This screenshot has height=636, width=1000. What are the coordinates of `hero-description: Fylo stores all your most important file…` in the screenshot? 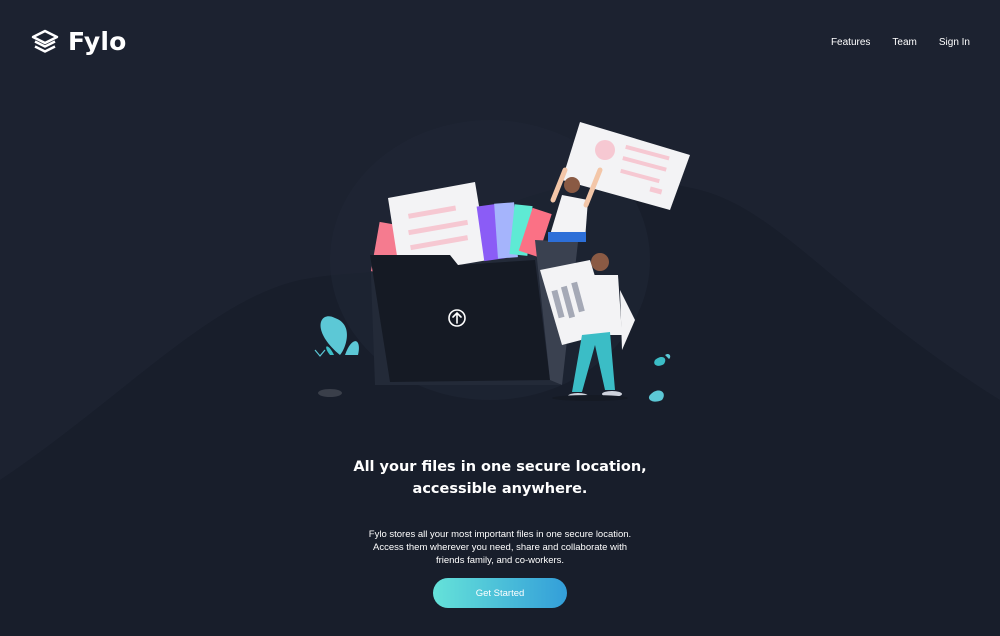 It's located at (500, 547).